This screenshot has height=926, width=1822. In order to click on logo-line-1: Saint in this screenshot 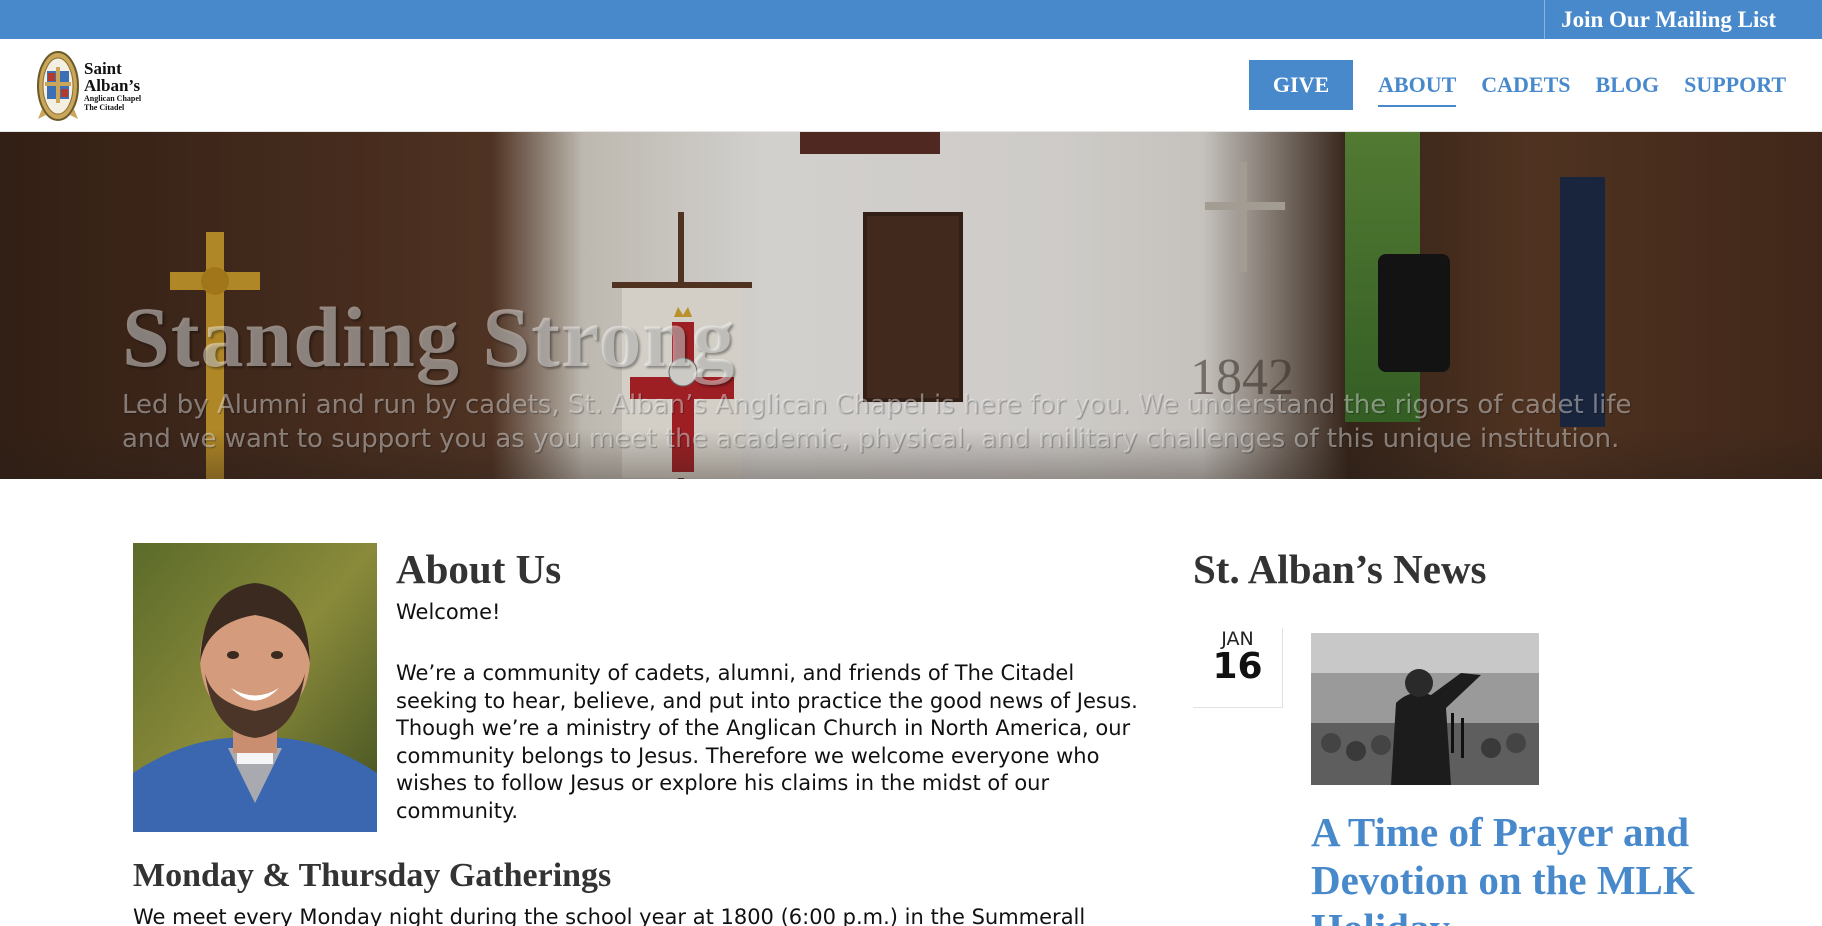, I will do `click(103, 68)`.